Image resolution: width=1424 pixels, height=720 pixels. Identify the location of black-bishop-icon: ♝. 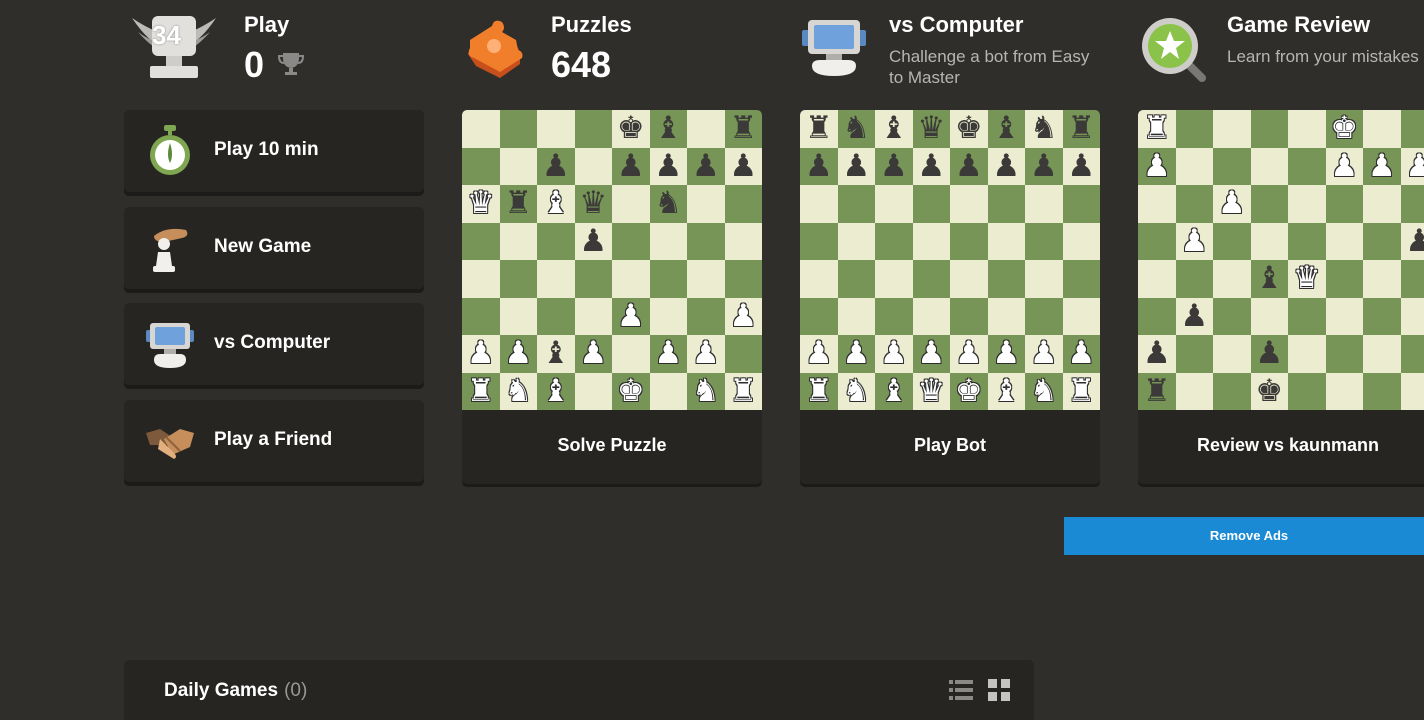
(1006, 128).